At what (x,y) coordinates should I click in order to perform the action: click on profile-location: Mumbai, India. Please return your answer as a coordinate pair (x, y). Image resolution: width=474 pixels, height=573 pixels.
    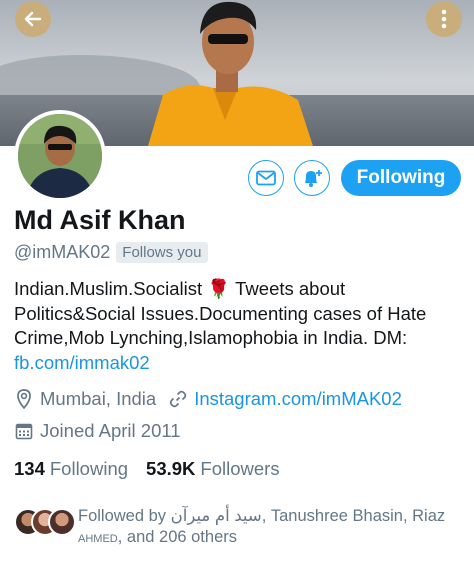
    Looking at the image, I should click on (98, 398).